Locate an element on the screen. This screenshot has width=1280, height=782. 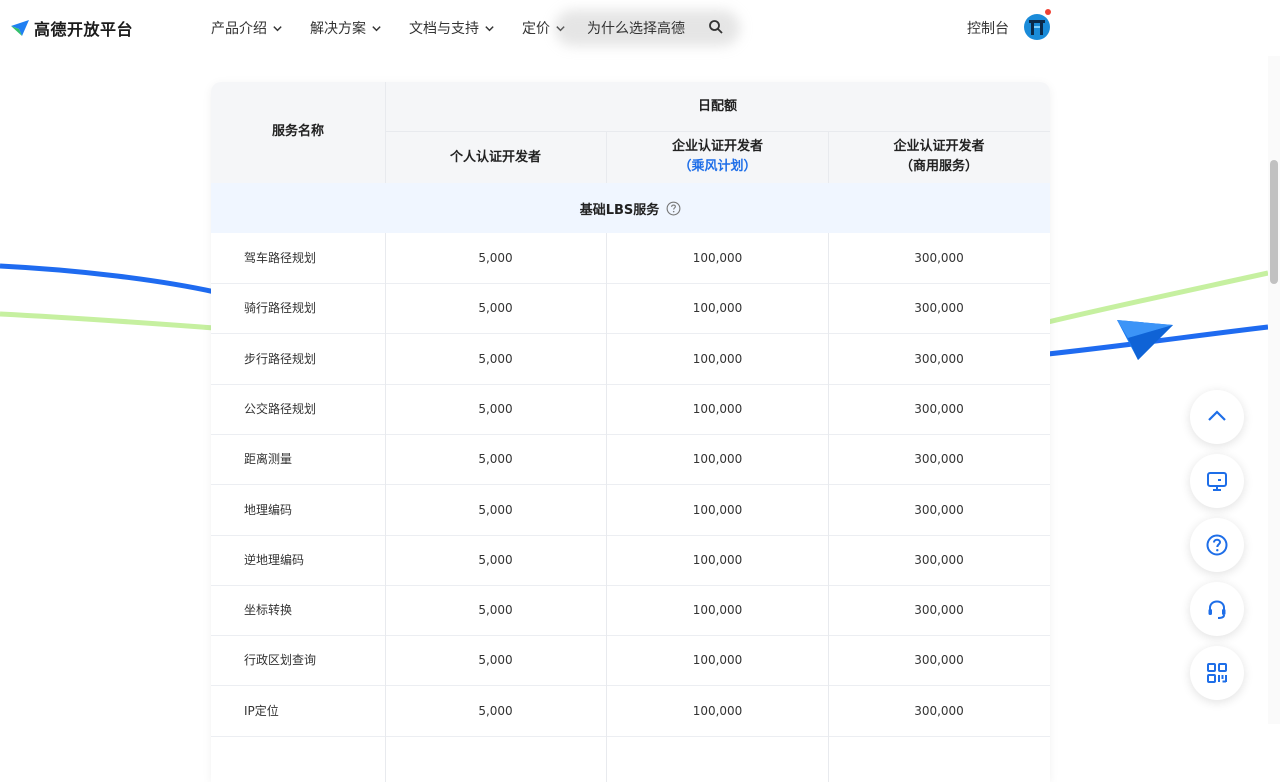
avatar is located at coordinates (1037, 27).